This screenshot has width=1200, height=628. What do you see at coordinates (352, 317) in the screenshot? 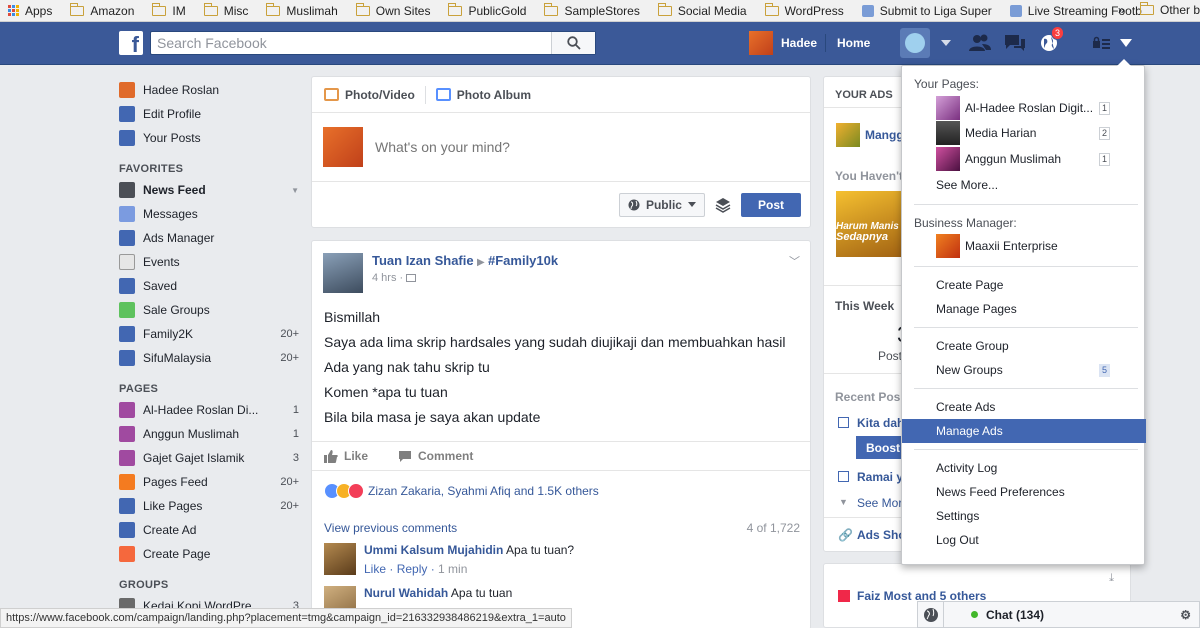
I see `post-text-line: Bismillah` at bounding box center [352, 317].